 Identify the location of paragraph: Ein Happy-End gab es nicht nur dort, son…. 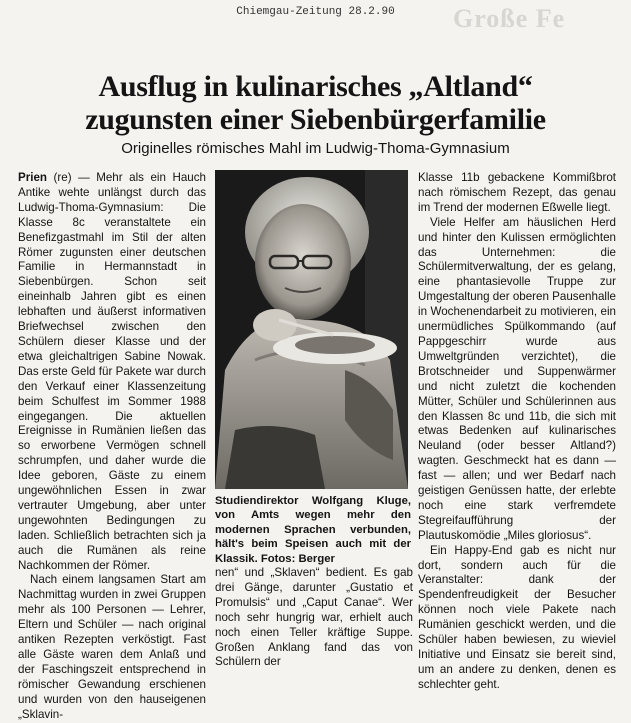
(517, 617).